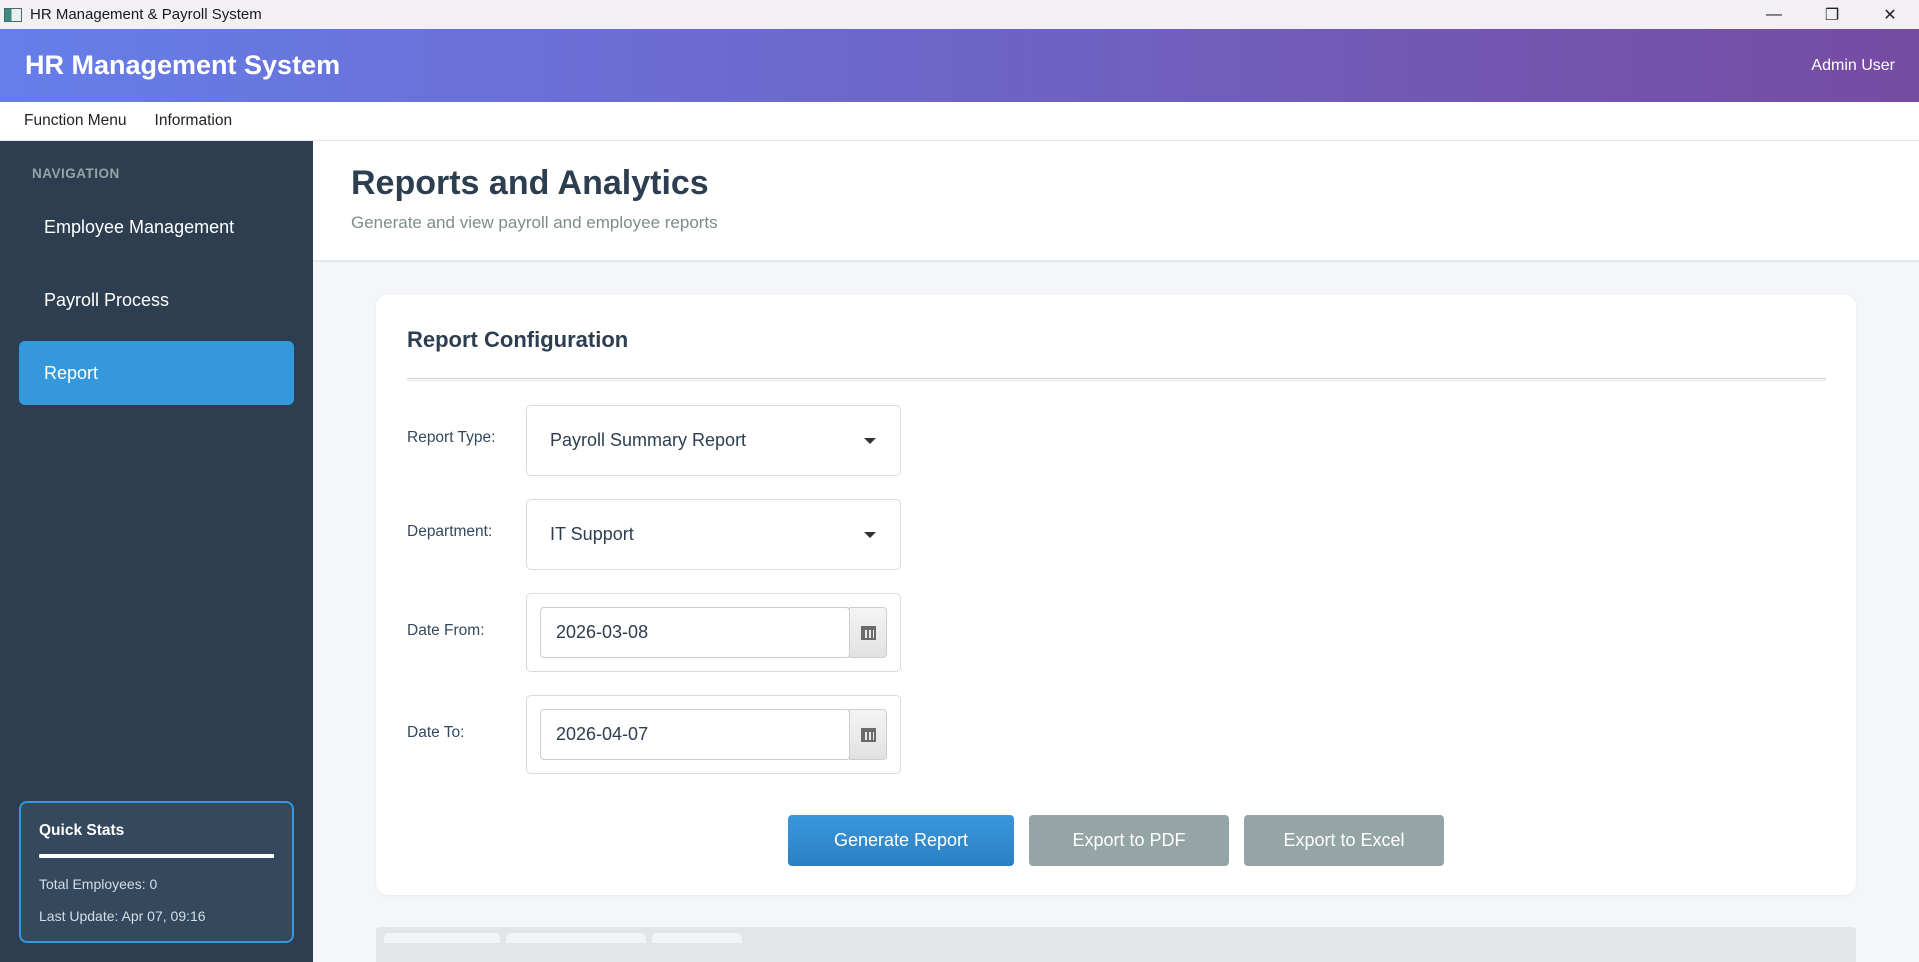 This screenshot has width=1919, height=962. I want to click on app-header: HR Management System Admin User, so click(959, 65).